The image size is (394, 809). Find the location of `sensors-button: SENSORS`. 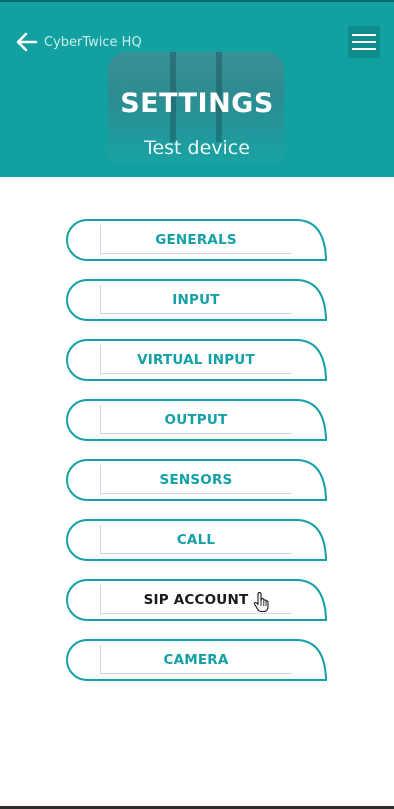

sensors-button: SENSORS is located at coordinates (197, 480).